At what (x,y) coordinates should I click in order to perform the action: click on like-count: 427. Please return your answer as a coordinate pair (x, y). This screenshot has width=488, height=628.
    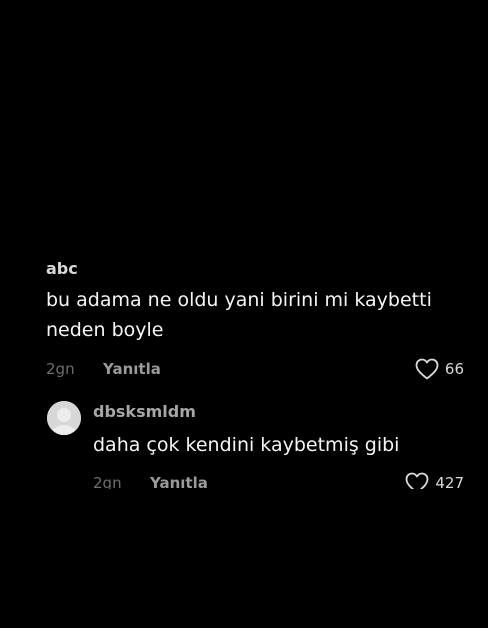
    Looking at the image, I should click on (449, 481).